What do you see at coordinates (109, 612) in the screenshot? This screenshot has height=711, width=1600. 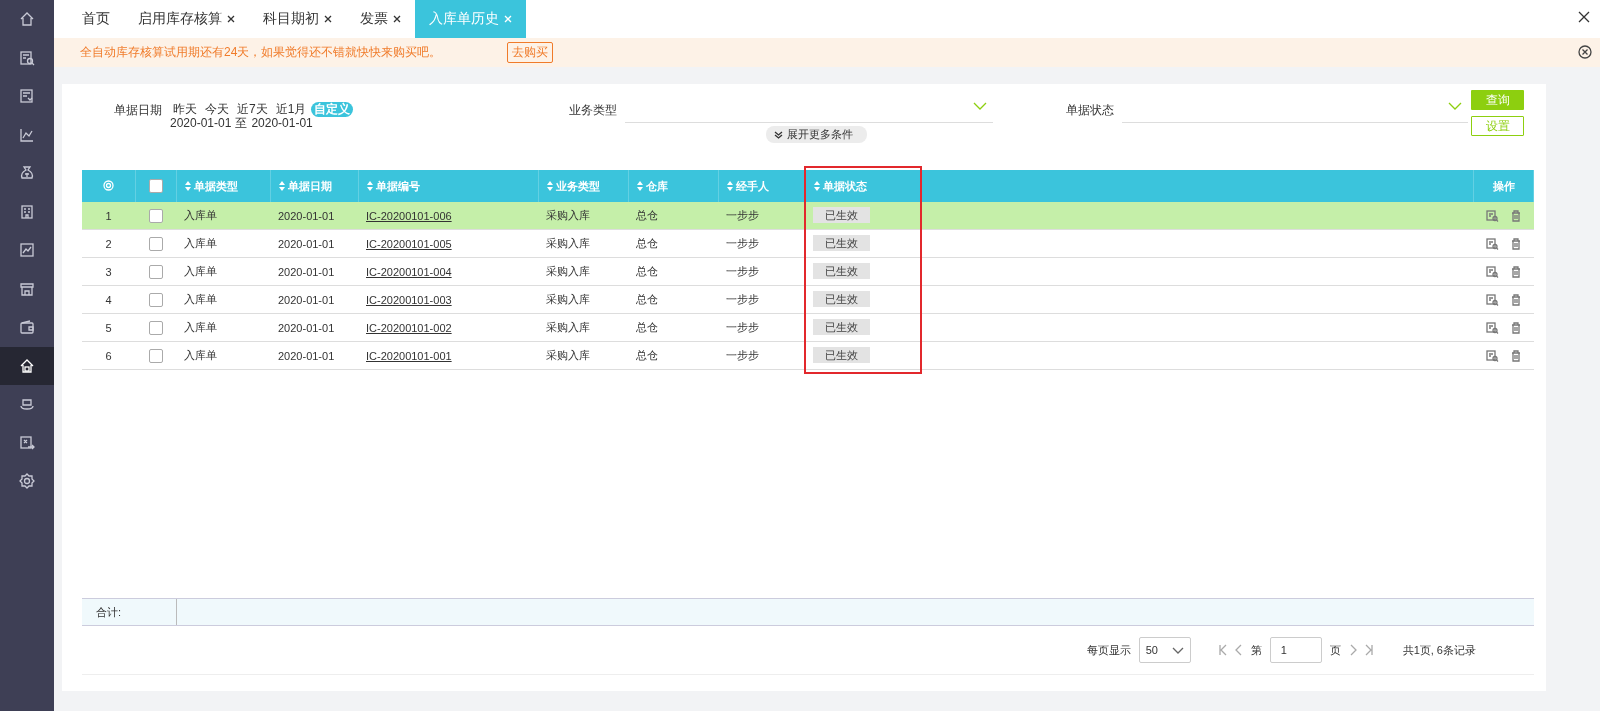 I see `summary-label: 合计:` at bounding box center [109, 612].